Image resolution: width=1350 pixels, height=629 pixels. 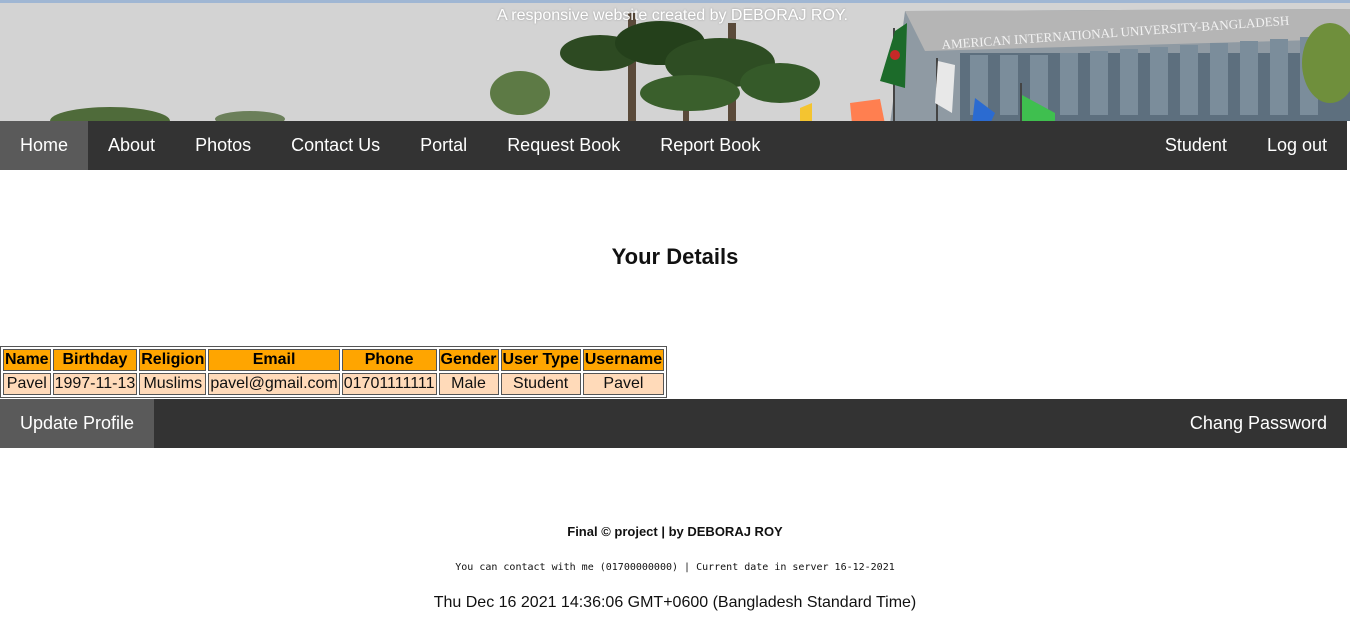 I want to click on cell-gender: Male, so click(x=468, y=384).